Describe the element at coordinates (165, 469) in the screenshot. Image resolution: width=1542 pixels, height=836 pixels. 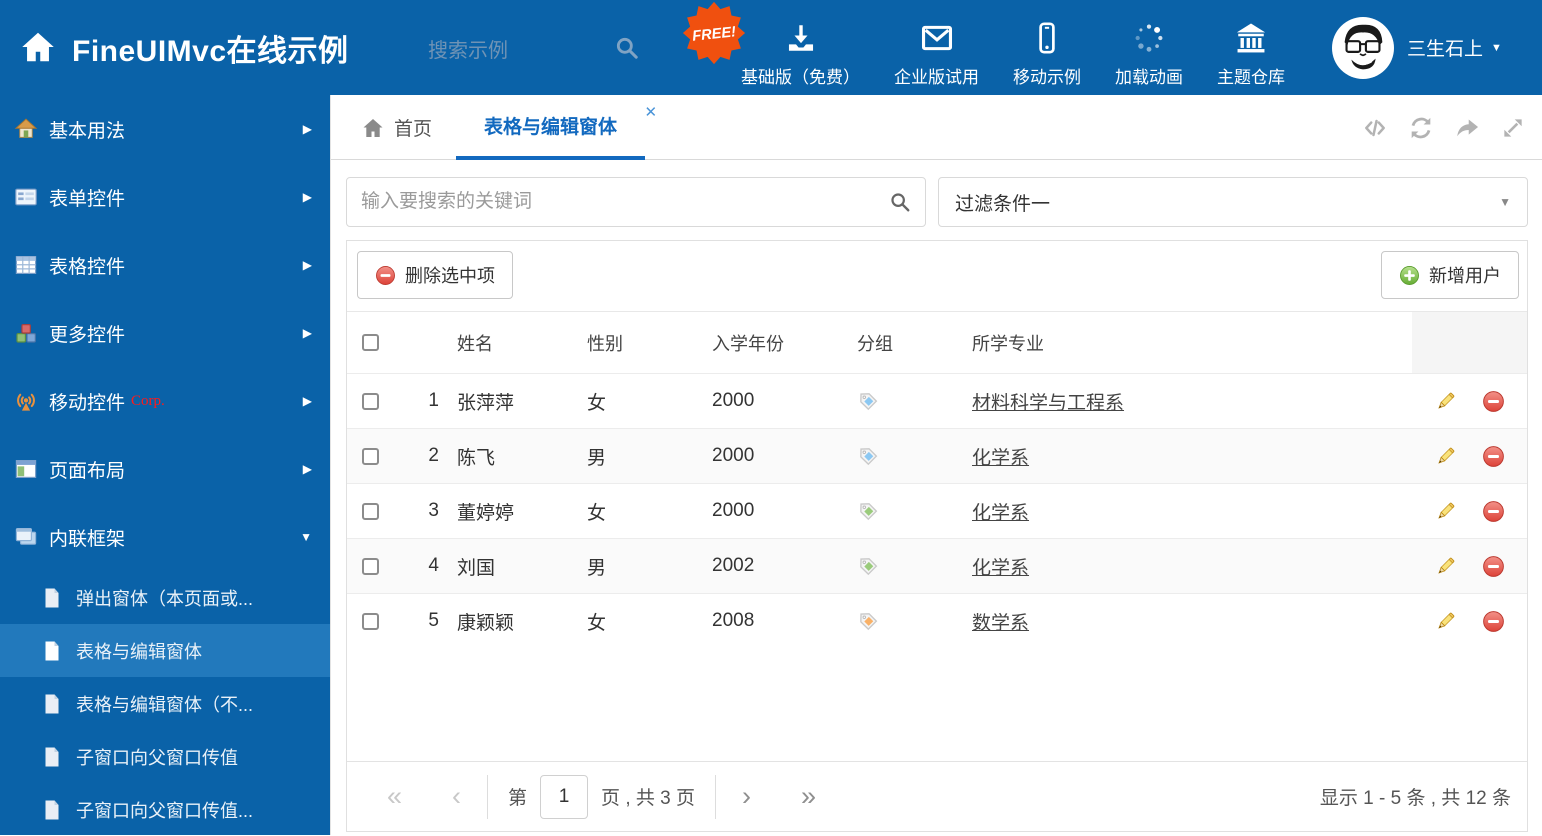
I see `sidebar-item-page-layout: 页面布局 ▶` at that location.